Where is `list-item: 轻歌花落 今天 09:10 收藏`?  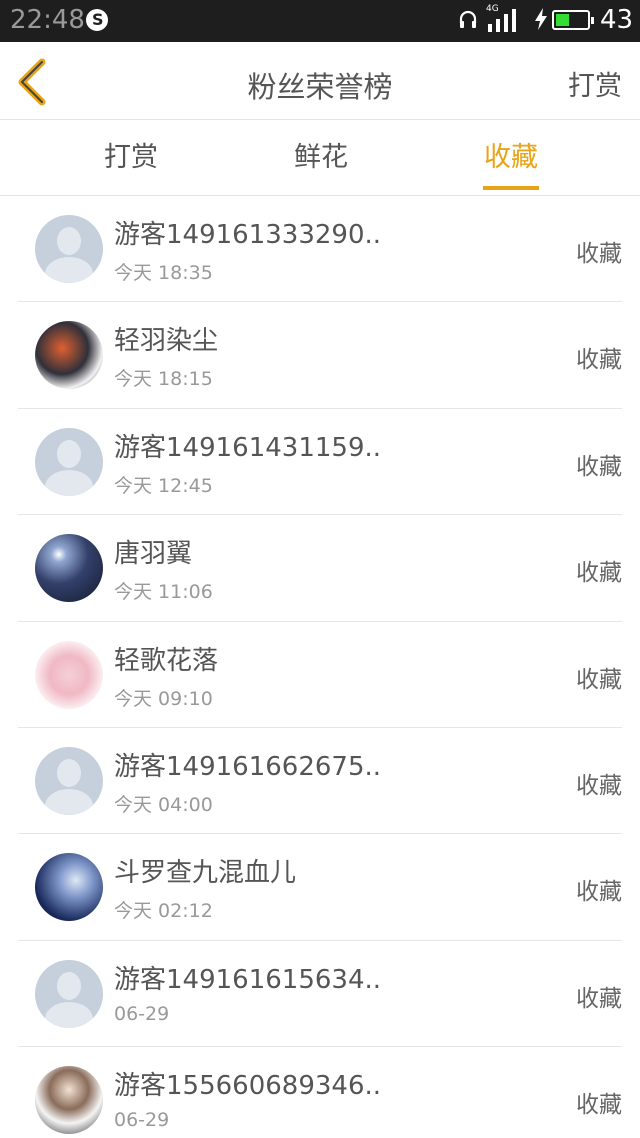 list-item: 轻歌花落 今天 09:10 收藏 is located at coordinates (320, 675).